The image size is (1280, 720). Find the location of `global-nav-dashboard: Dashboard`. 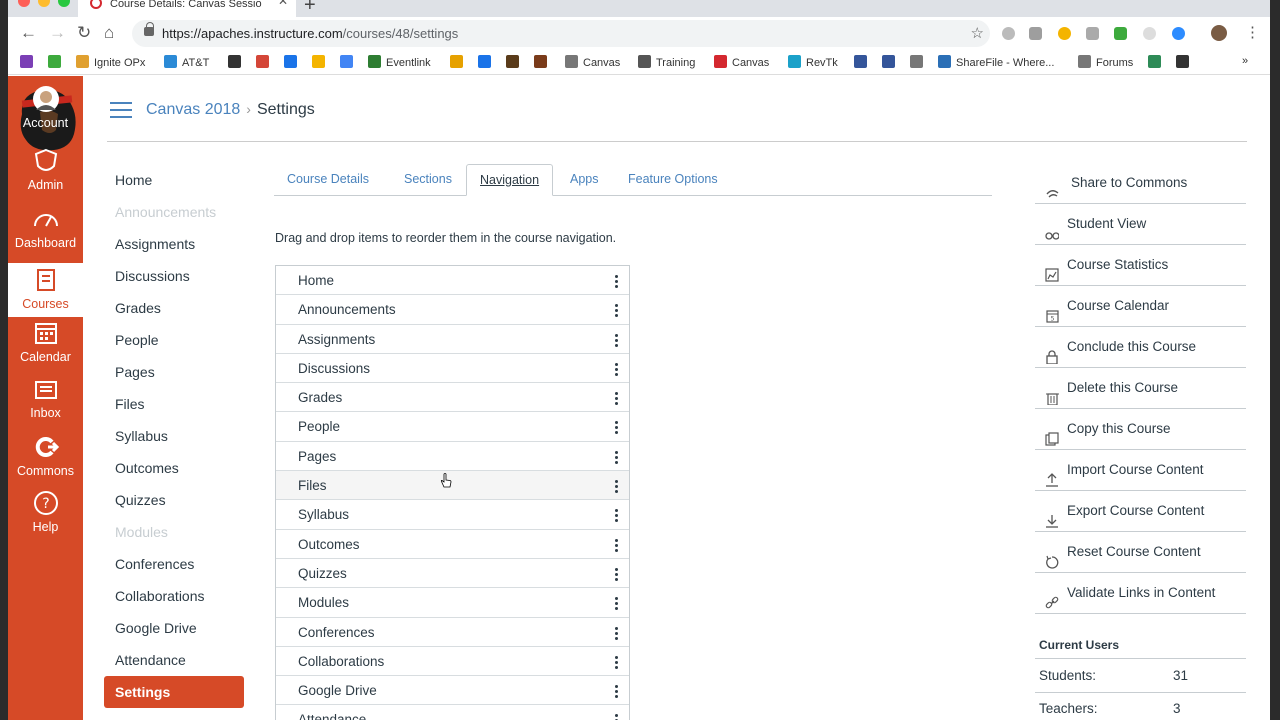

global-nav-dashboard: Dashboard is located at coordinates (45, 228).